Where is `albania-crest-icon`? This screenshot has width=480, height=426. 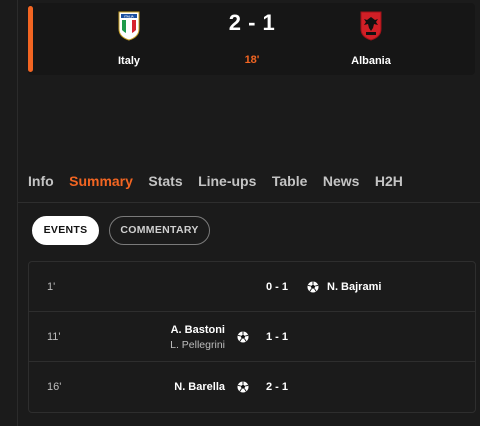
albania-crest-icon is located at coordinates (371, 26).